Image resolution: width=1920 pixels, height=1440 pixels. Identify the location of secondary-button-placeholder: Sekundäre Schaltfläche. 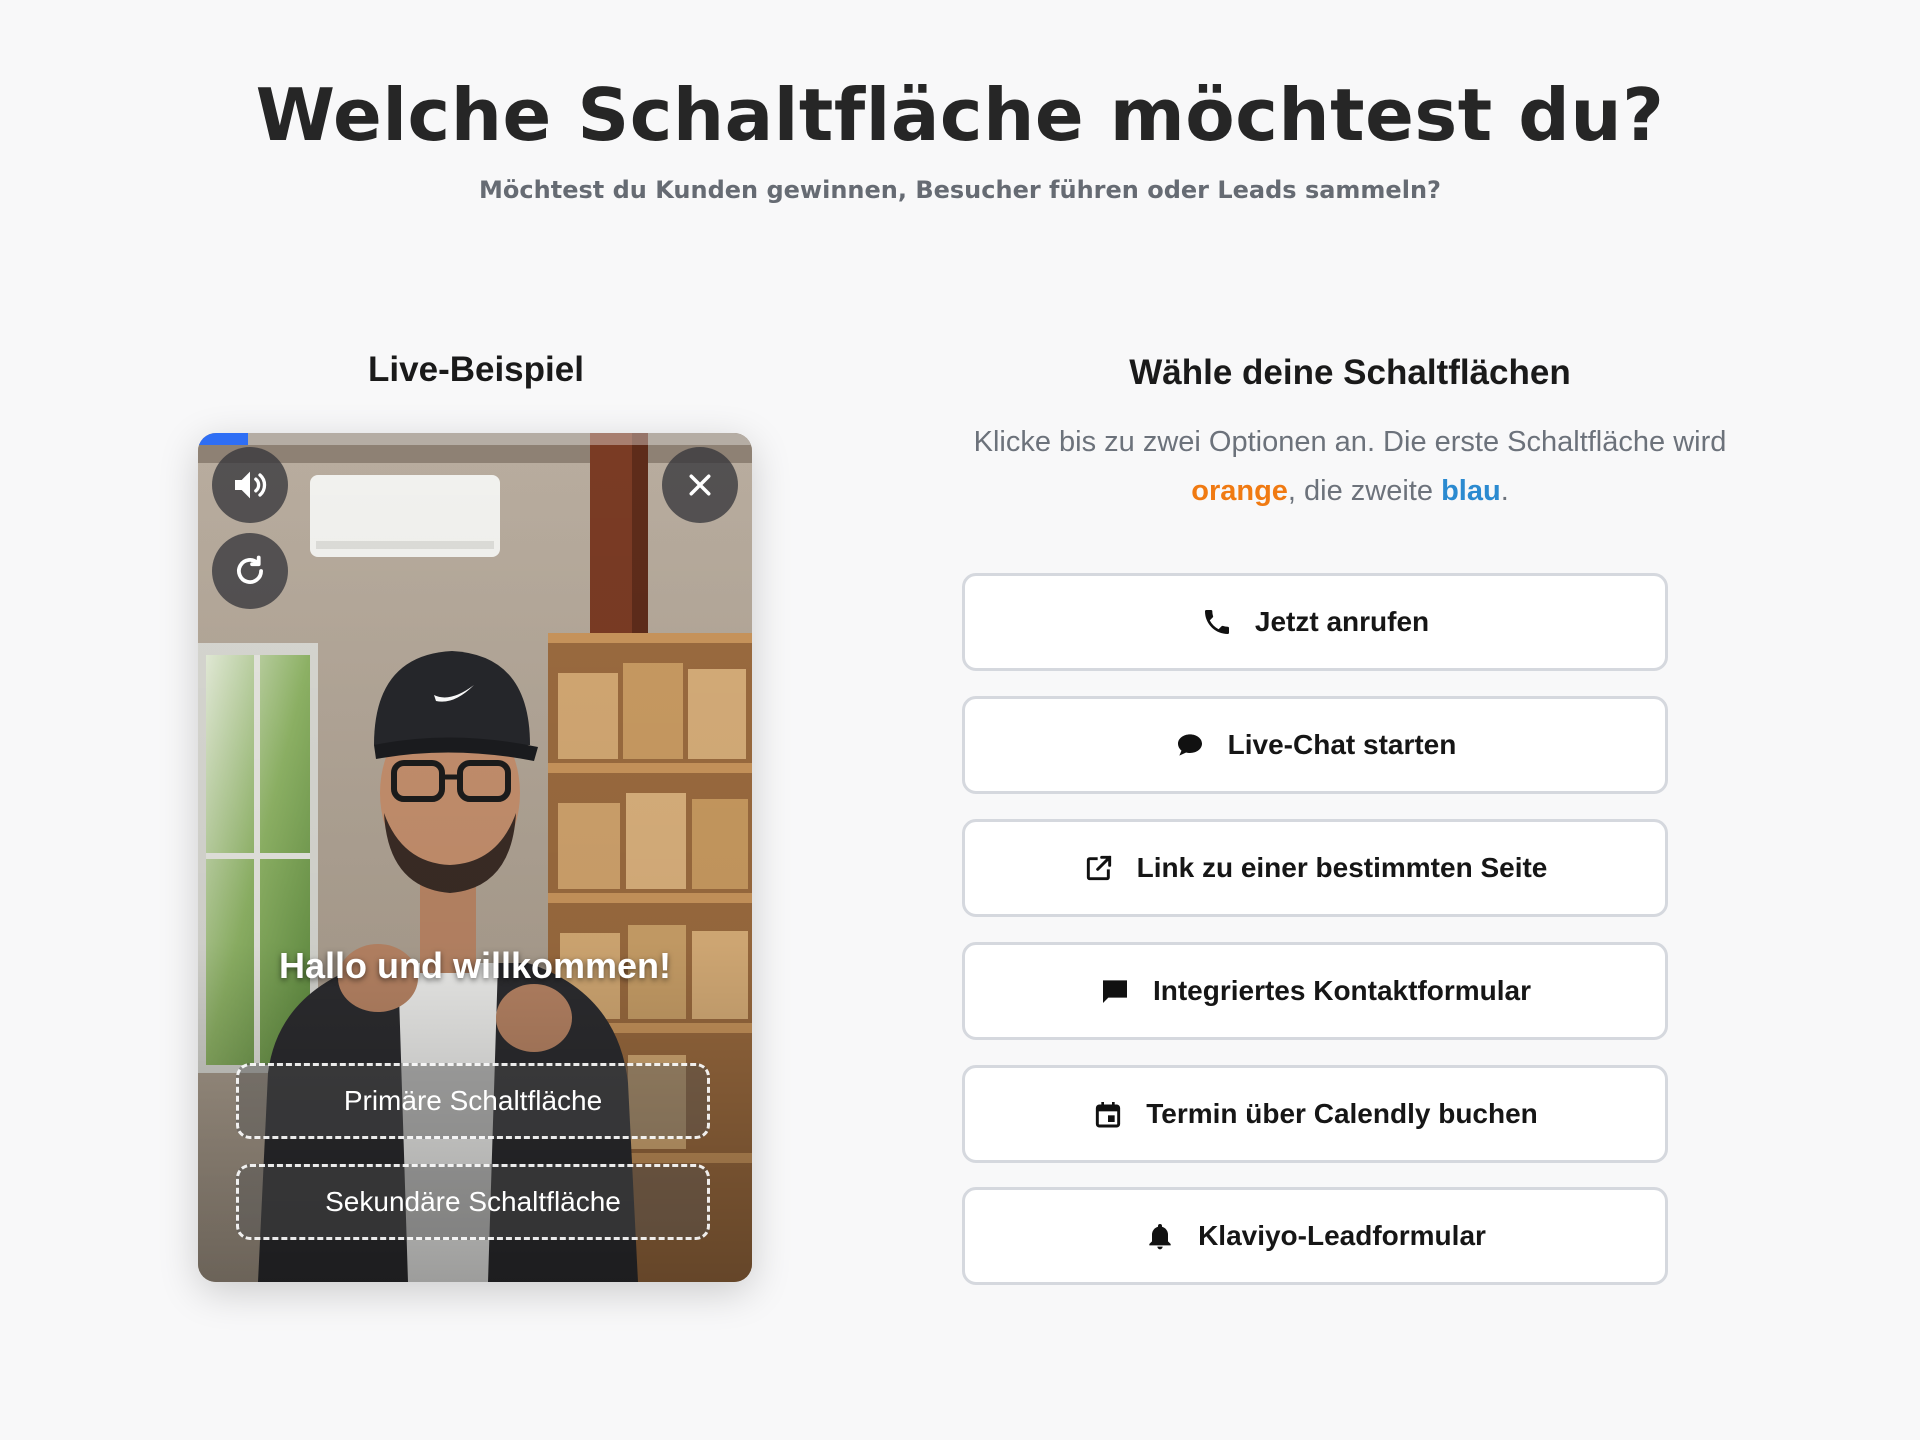
(473, 1202).